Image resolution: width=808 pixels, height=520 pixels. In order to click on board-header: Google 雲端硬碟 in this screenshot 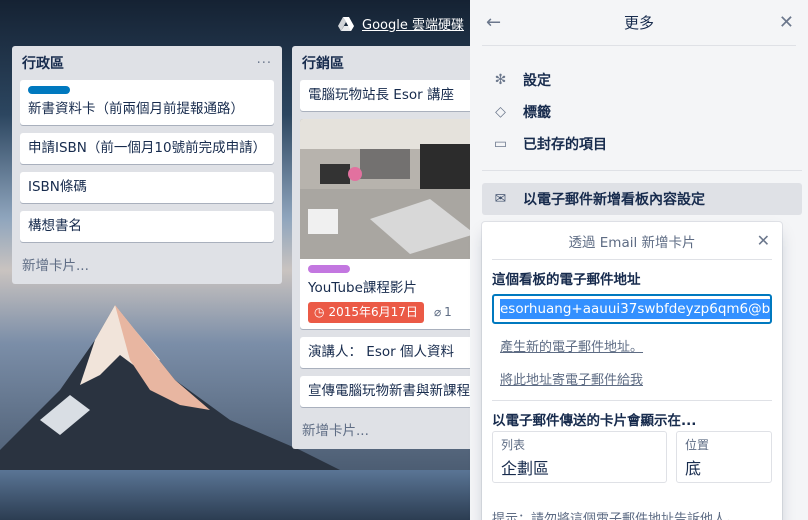, I will do `click(235, 22)`.